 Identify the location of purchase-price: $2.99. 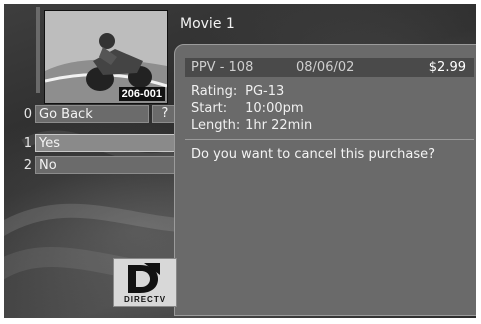
(447, 67).